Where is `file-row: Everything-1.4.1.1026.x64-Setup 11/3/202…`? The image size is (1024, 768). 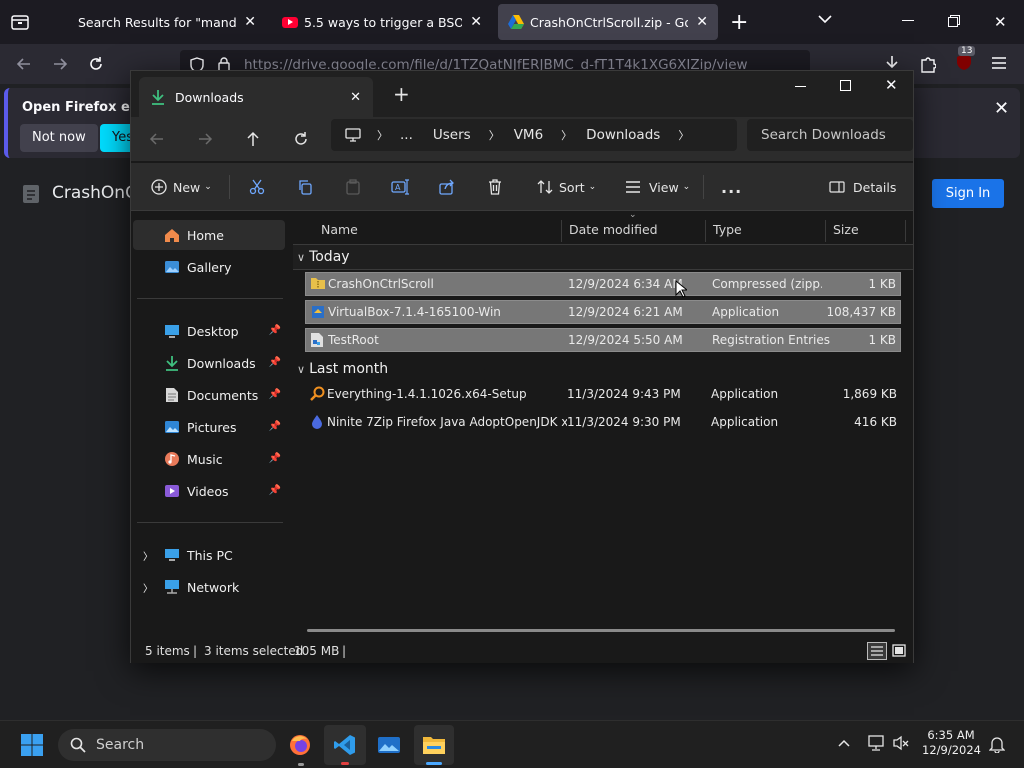
file-row: Everything-1.4.1.1026.x64-Setup 11/3/202… is located at coordinates (603, 395).